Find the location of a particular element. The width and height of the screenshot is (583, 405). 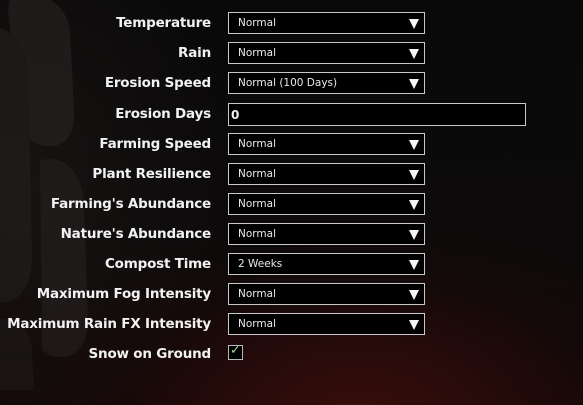

plant-resilience-dropdown: Normal is located at coordinates (326, 174).